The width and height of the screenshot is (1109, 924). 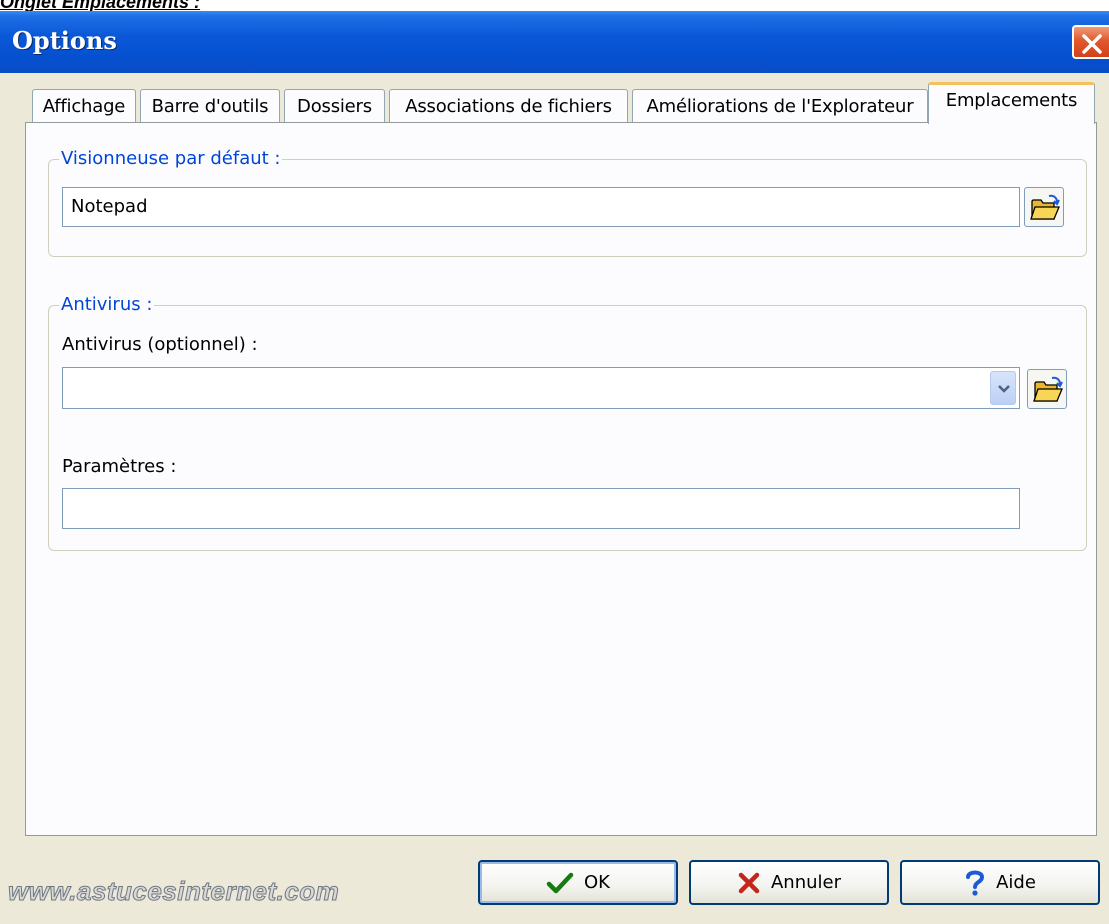 I want to click on ok-label: OK, so click(x=597, y=882).